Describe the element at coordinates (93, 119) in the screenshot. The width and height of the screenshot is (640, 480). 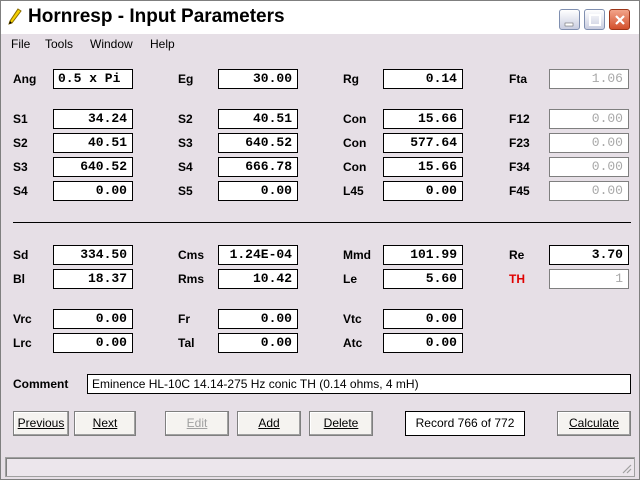
I see `field-s1: 34.24` at that location.